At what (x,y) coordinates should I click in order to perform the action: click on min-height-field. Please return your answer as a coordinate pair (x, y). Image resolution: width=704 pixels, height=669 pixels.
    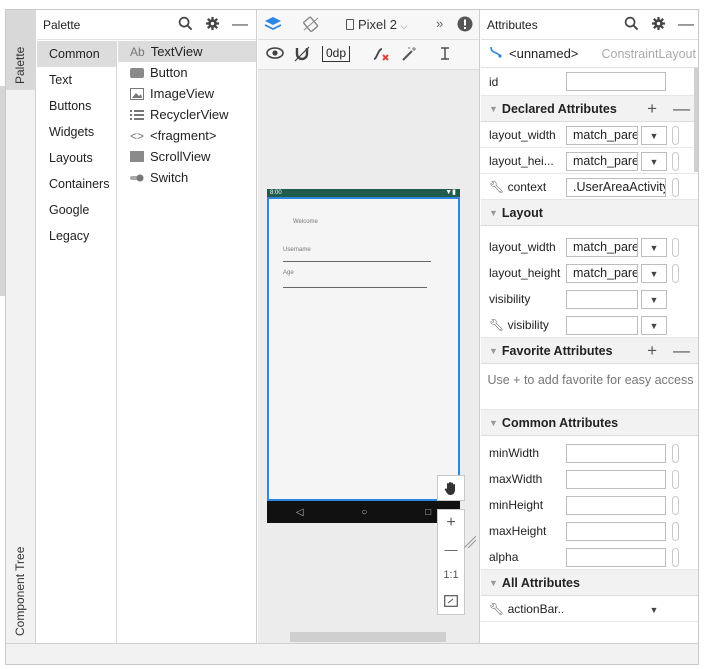
    Looking at the image, I should click on (616, 505).